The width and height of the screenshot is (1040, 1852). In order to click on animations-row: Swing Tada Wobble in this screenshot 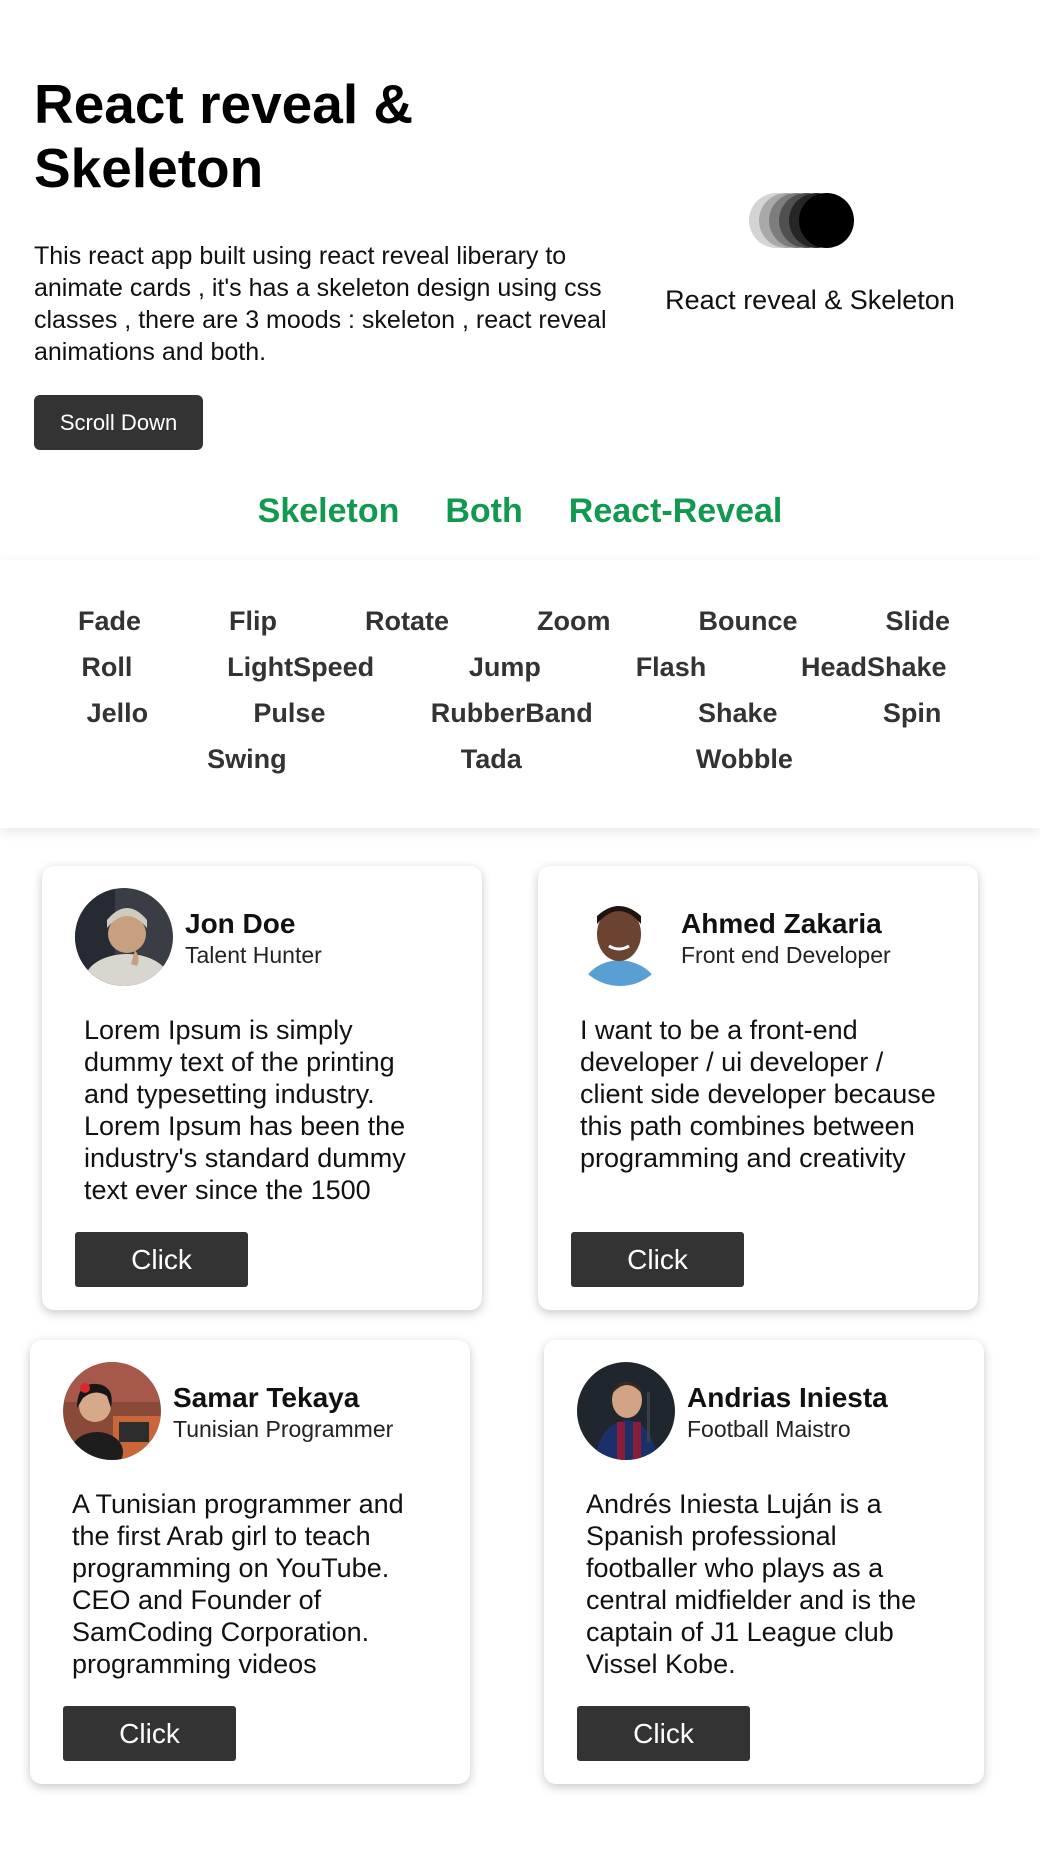, I will do `click(500, 759)`.